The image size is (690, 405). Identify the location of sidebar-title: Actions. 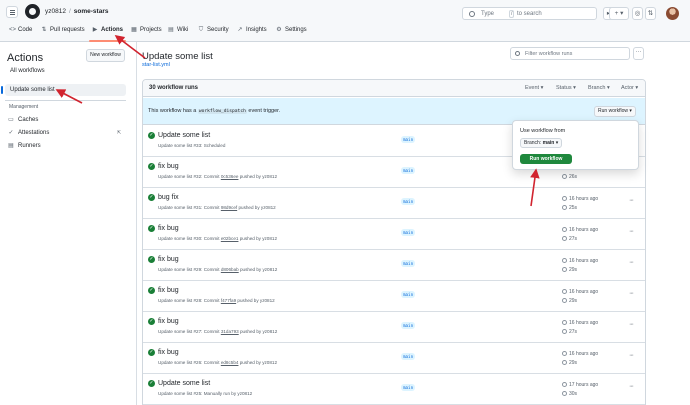
(25, 58).